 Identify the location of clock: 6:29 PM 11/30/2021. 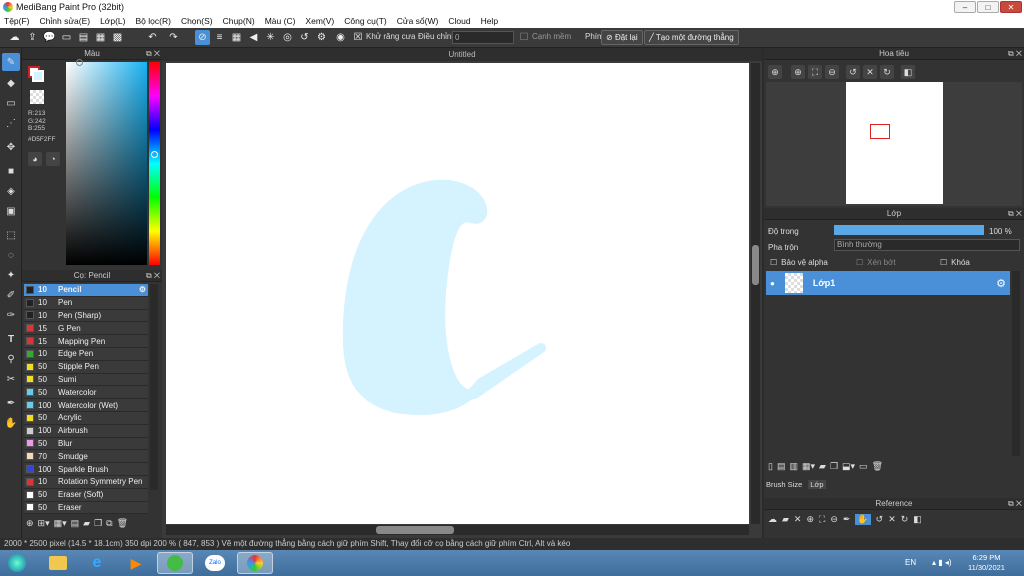
(986, 563).